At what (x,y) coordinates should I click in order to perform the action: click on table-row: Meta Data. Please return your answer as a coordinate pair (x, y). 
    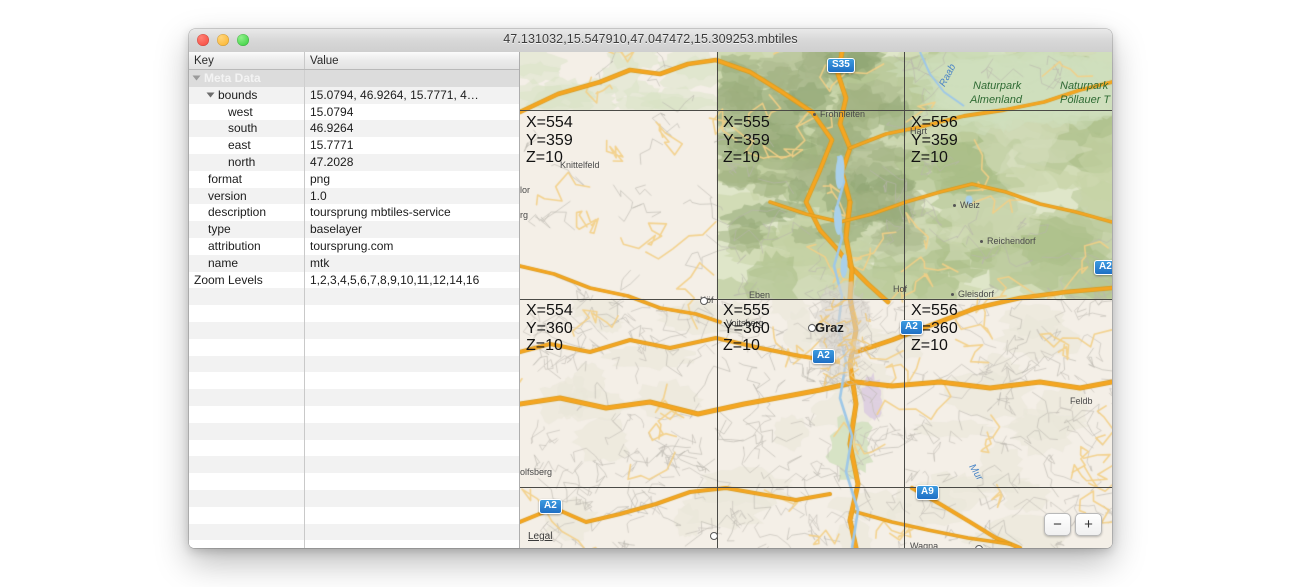
    Looking at the image, I should click on (354, 78).